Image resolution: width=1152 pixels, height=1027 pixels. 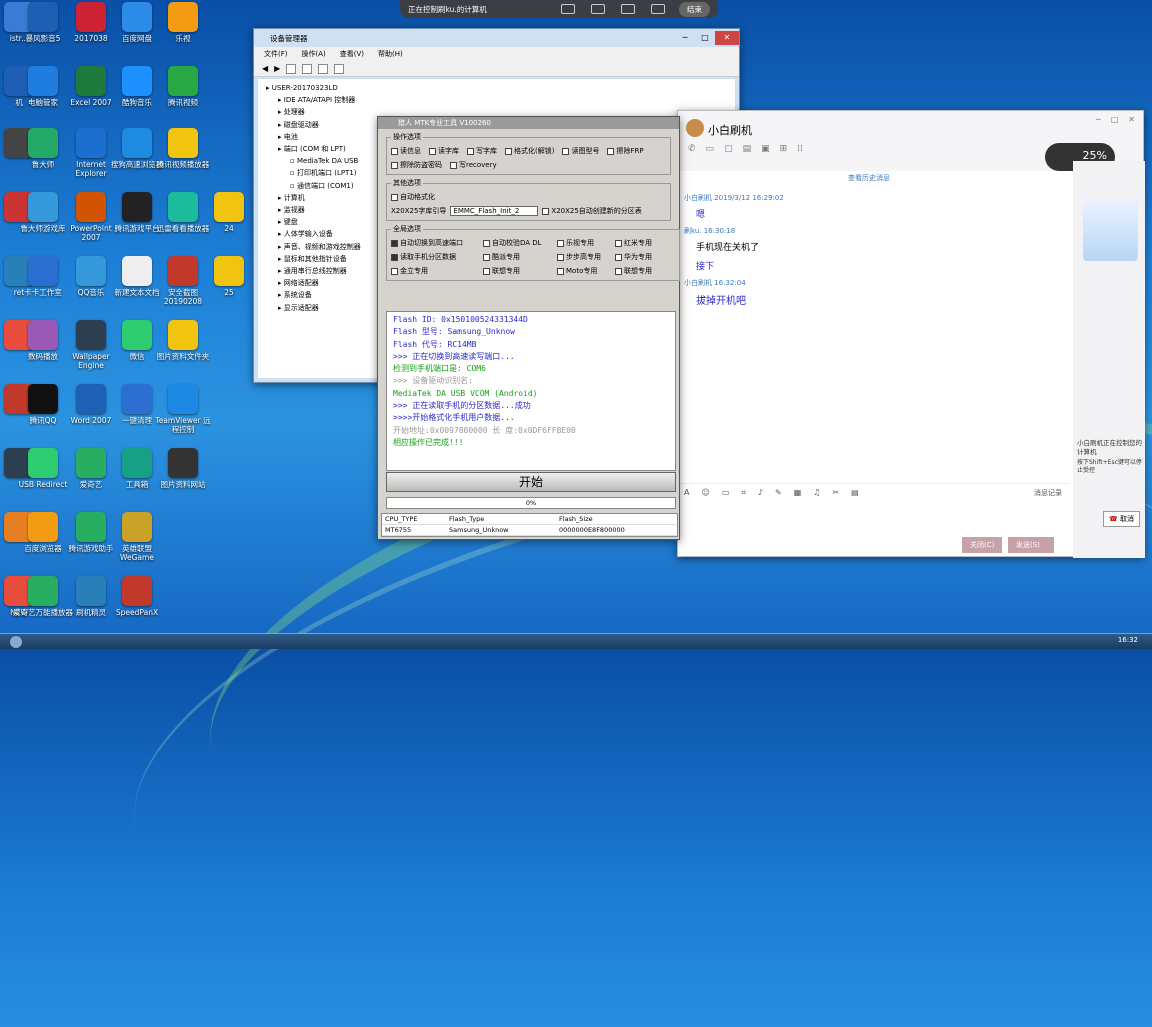 I want to click on global-checkbox: 酷派专用, so click(x=516, y=257).